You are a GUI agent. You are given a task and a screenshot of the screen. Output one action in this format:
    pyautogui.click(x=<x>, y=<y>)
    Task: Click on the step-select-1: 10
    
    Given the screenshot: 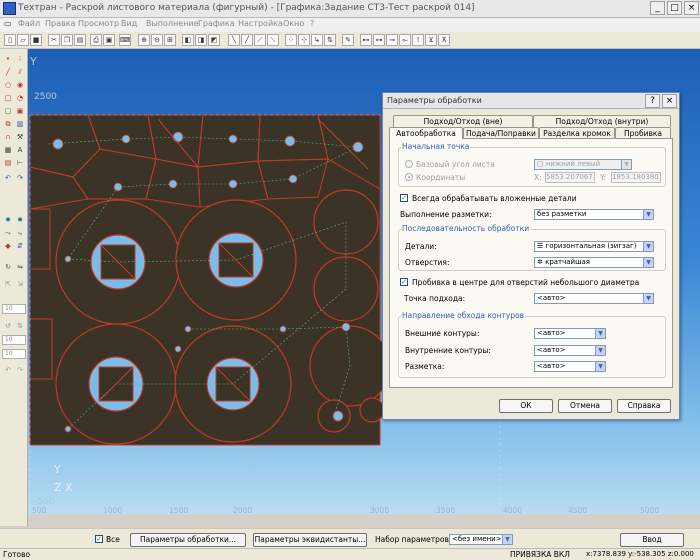 What is the action you would take?
    pyautogui.click(x=14, y=309)
    